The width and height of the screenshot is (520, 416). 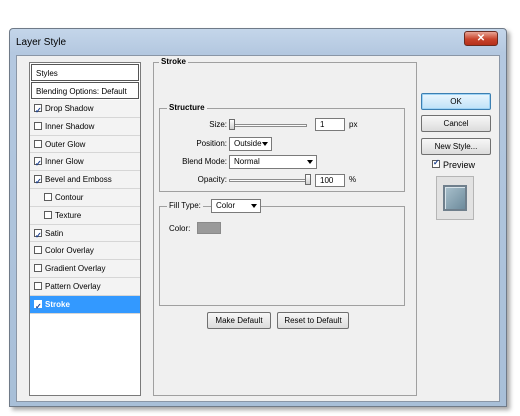 I want to click on preview-thumbnail, so click(x=455, y=198).